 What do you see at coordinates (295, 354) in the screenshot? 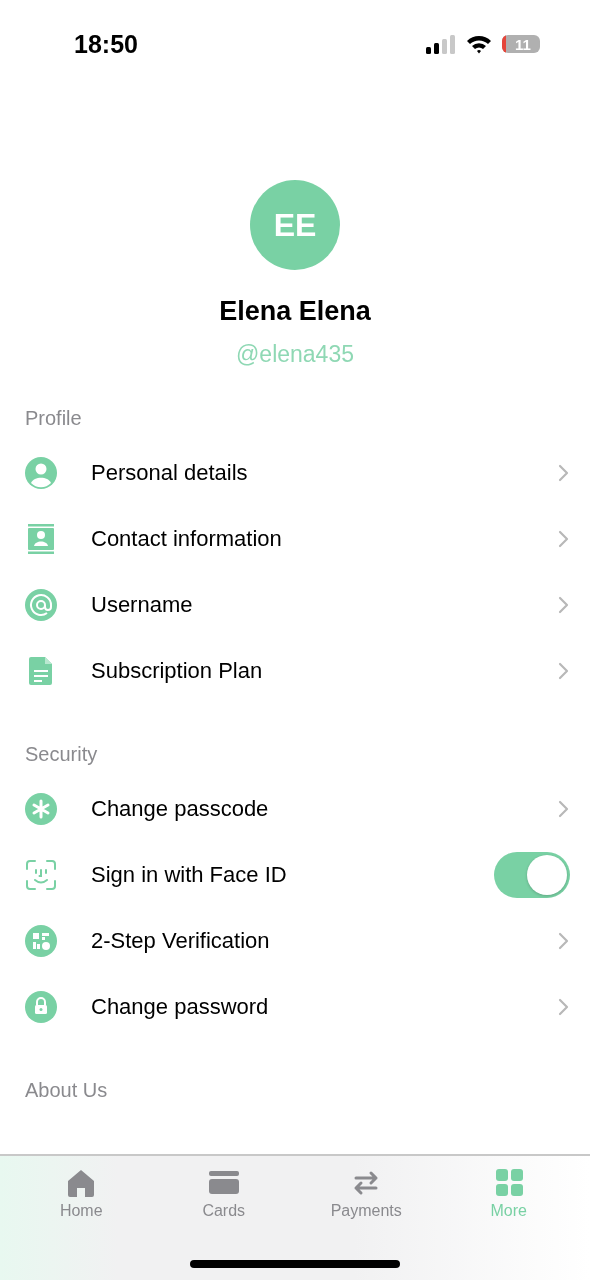
I see `username: @elena435` at bounding box center [295, 354].